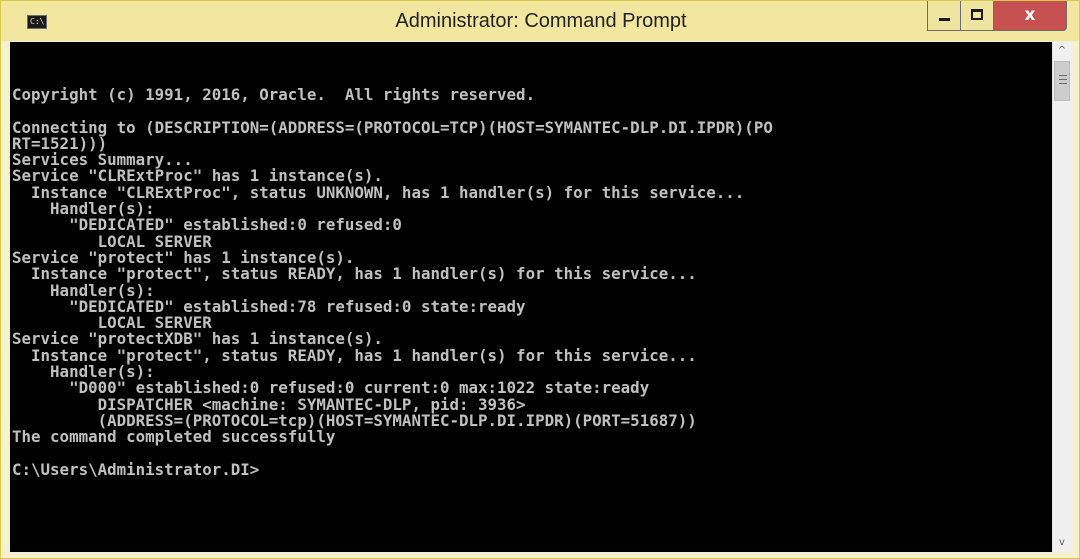 This screenshot has width=1080, height=559. What do you see at coordinates (1062, 543) in the screenshot?
I see `scroll-down-arrow-icon: v` at bounding box center [1062, 543].